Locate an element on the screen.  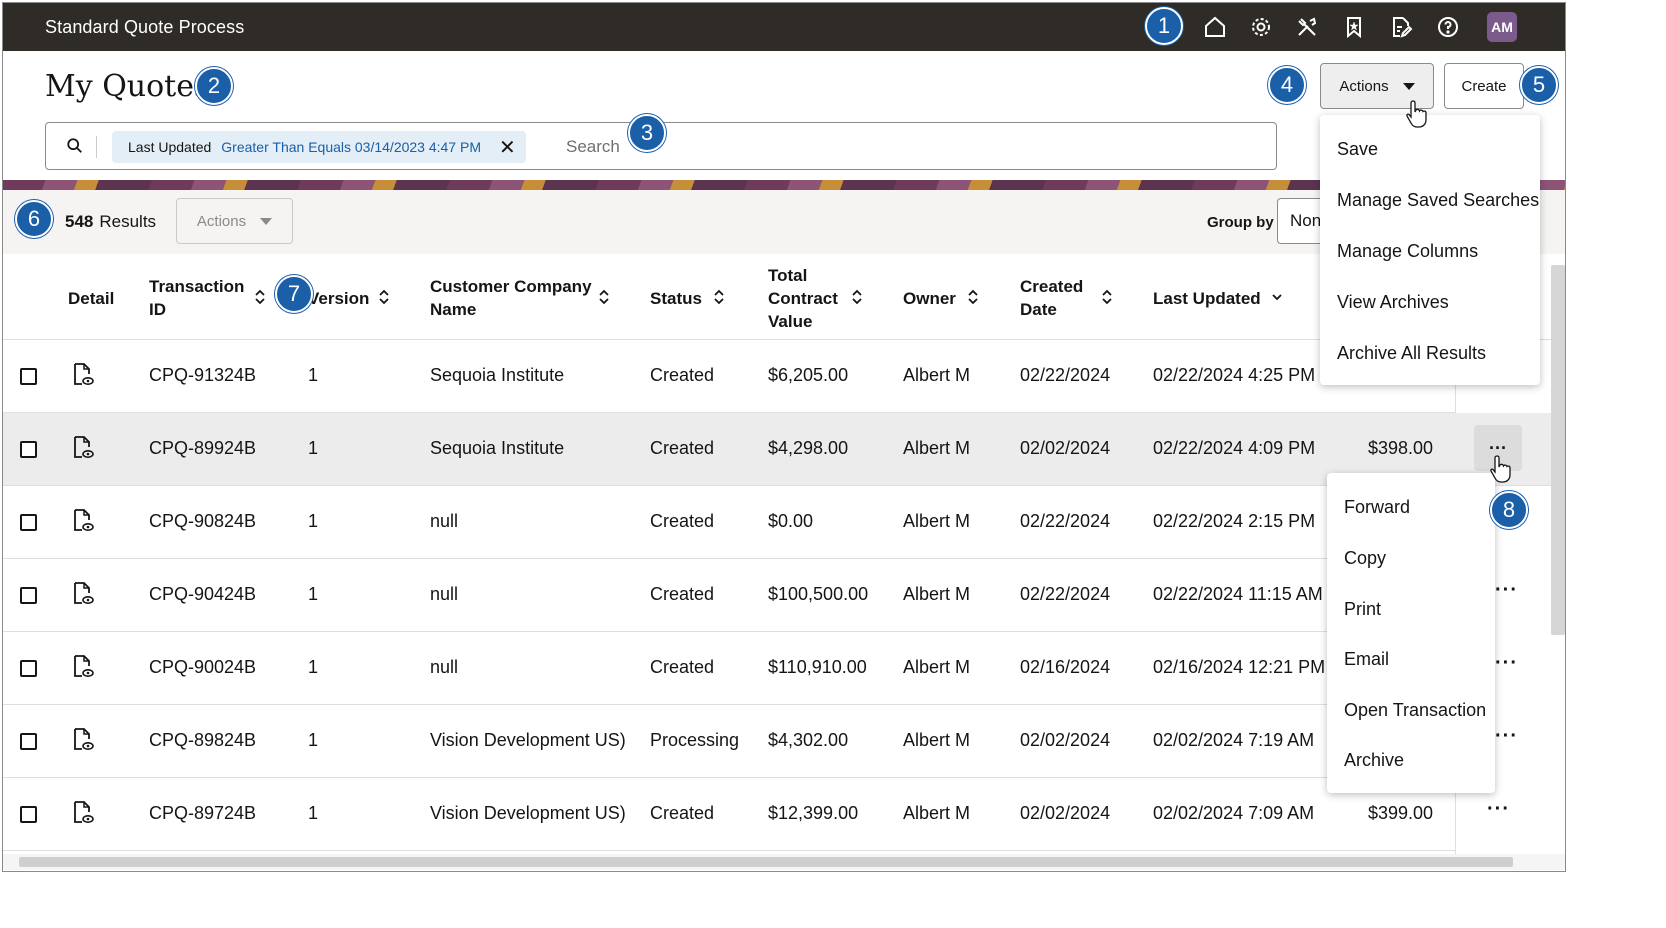
cell-last-updated: 02/16/2024 12:21 PM is located at coordinates (1239, 667).